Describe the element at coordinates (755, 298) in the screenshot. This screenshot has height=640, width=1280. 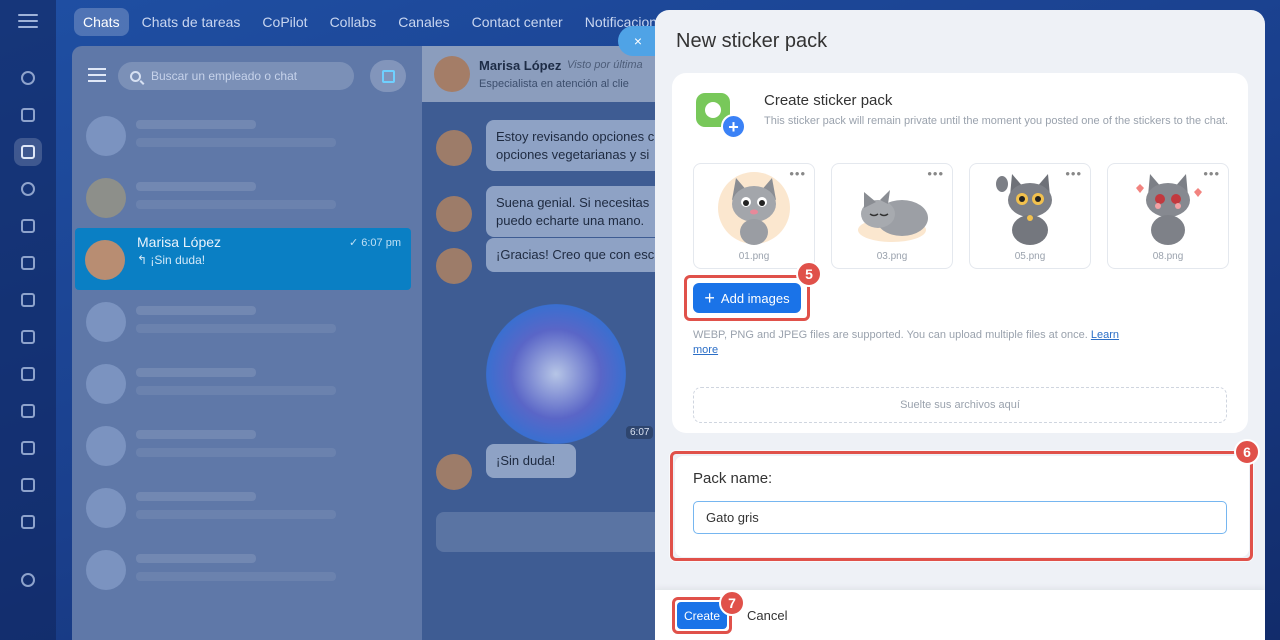
I see `add-images-label: Add images` at that location.